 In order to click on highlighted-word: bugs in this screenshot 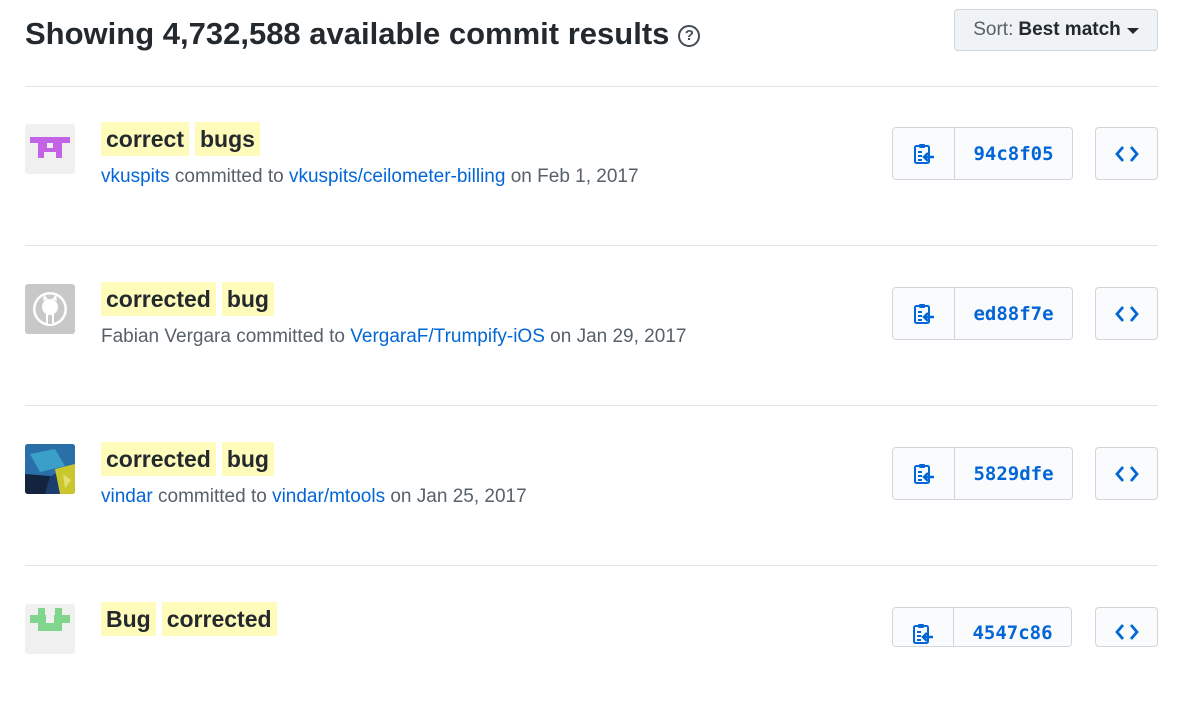, I will do `click(227, 139)`.